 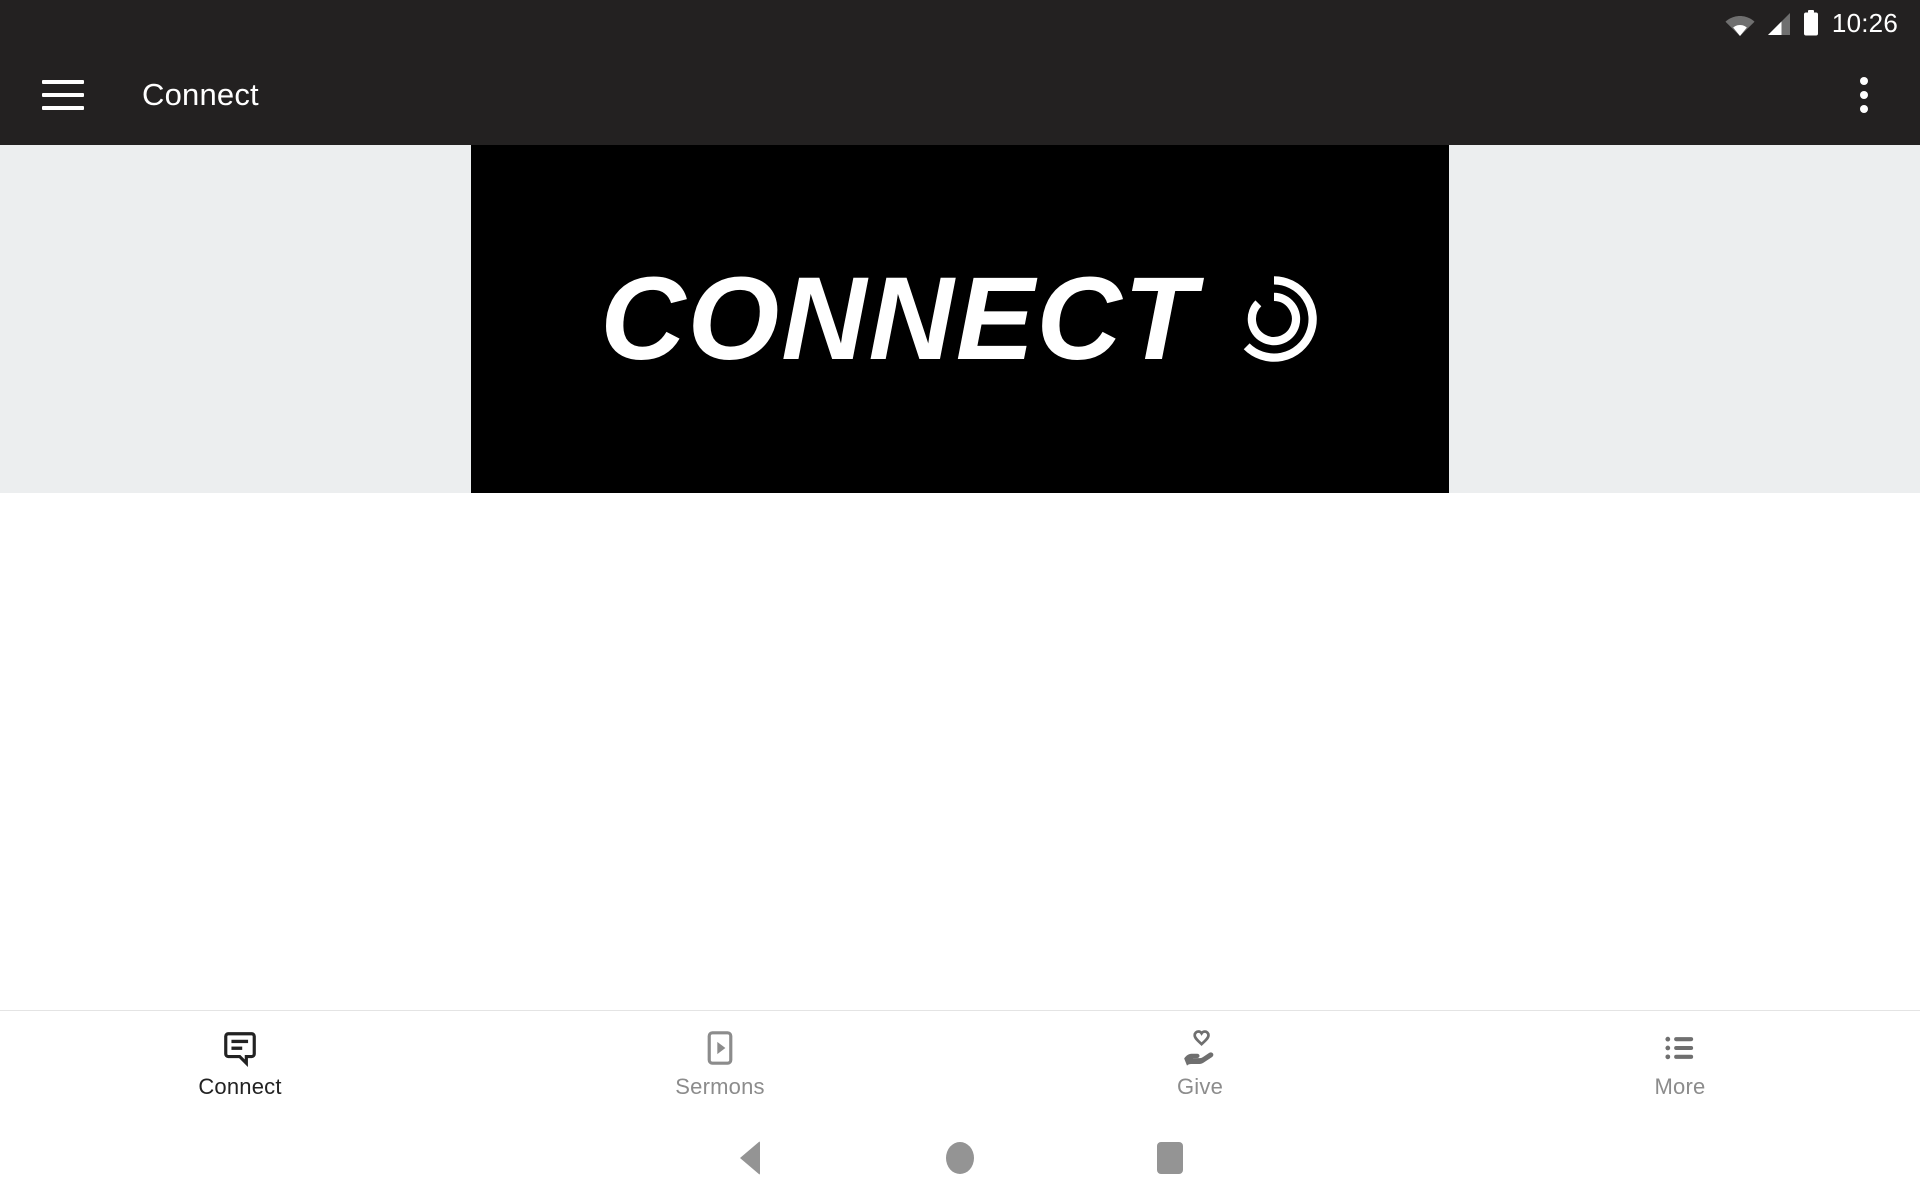 What do you see at coordinates (1200, 1086) in the screenshot?
I see `tab-label: Give` at bounding box center [1200, 1086].